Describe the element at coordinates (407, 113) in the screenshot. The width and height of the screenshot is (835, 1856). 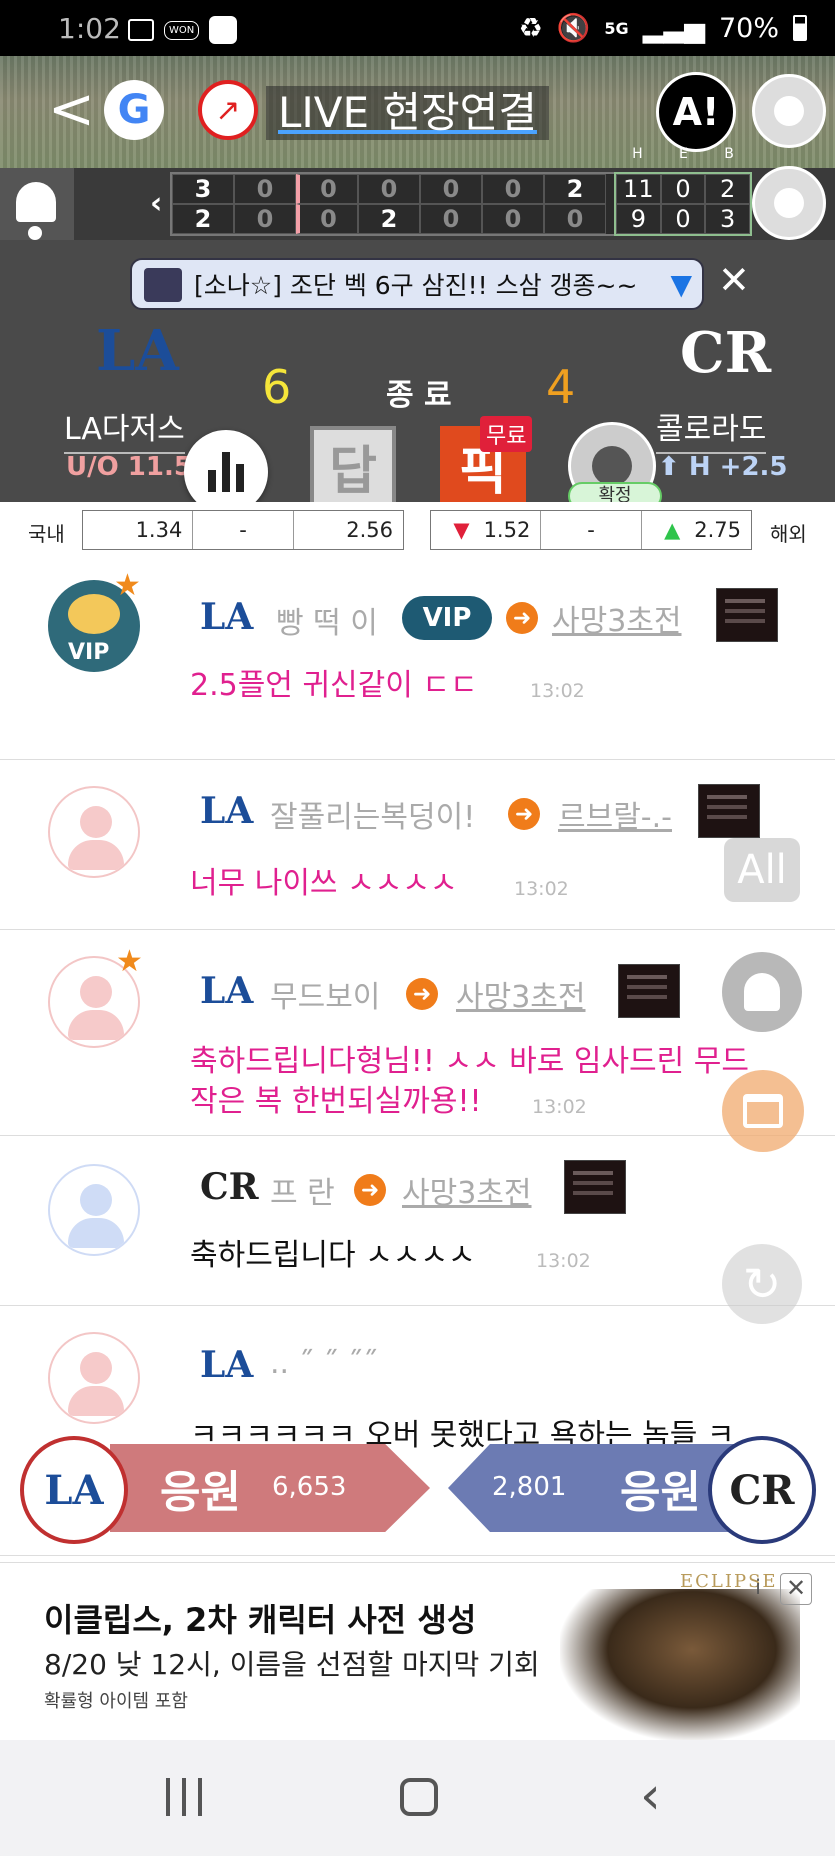
I see `live-title: LIVE 현장연결` at that location.